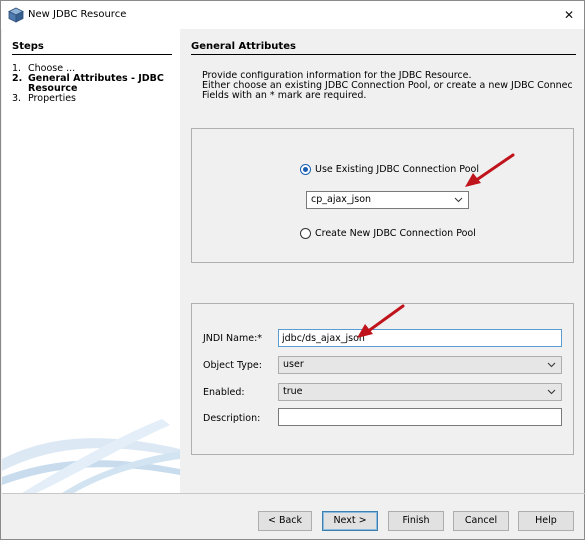 The height and width of the screenshot is (540, 585). I want to click on step-label: General Attributes - JDBC Resource, so click(96, 83).